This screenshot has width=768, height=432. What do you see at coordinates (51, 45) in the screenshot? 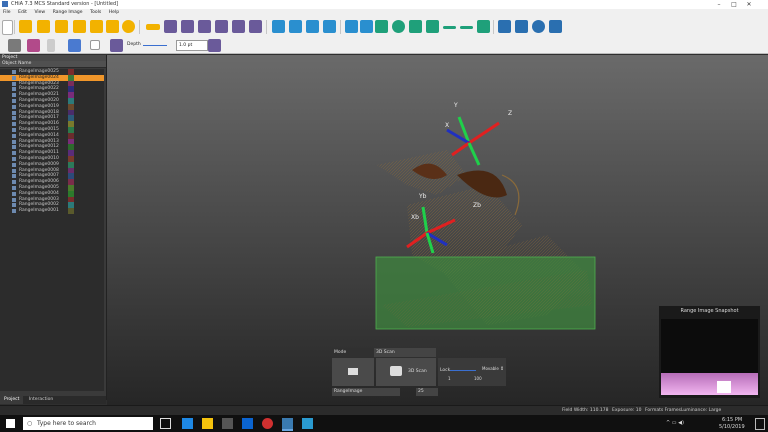
I see `solid-color-icon` at bounding box center [51, 45].